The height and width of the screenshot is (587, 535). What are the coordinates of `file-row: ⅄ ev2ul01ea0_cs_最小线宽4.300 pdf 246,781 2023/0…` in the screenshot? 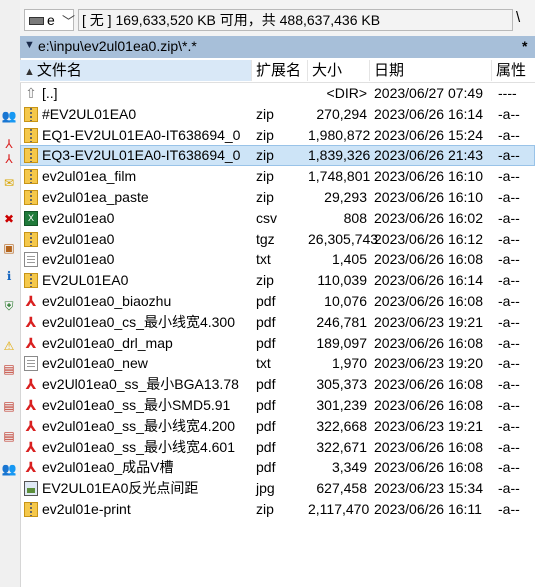 It's located at (277, 322).